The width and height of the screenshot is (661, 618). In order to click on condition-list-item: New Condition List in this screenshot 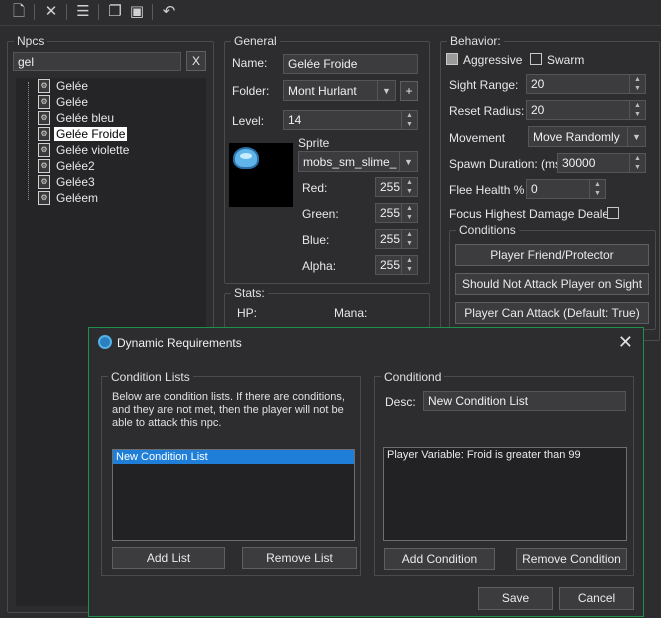, I will do `click(233, 457)`.